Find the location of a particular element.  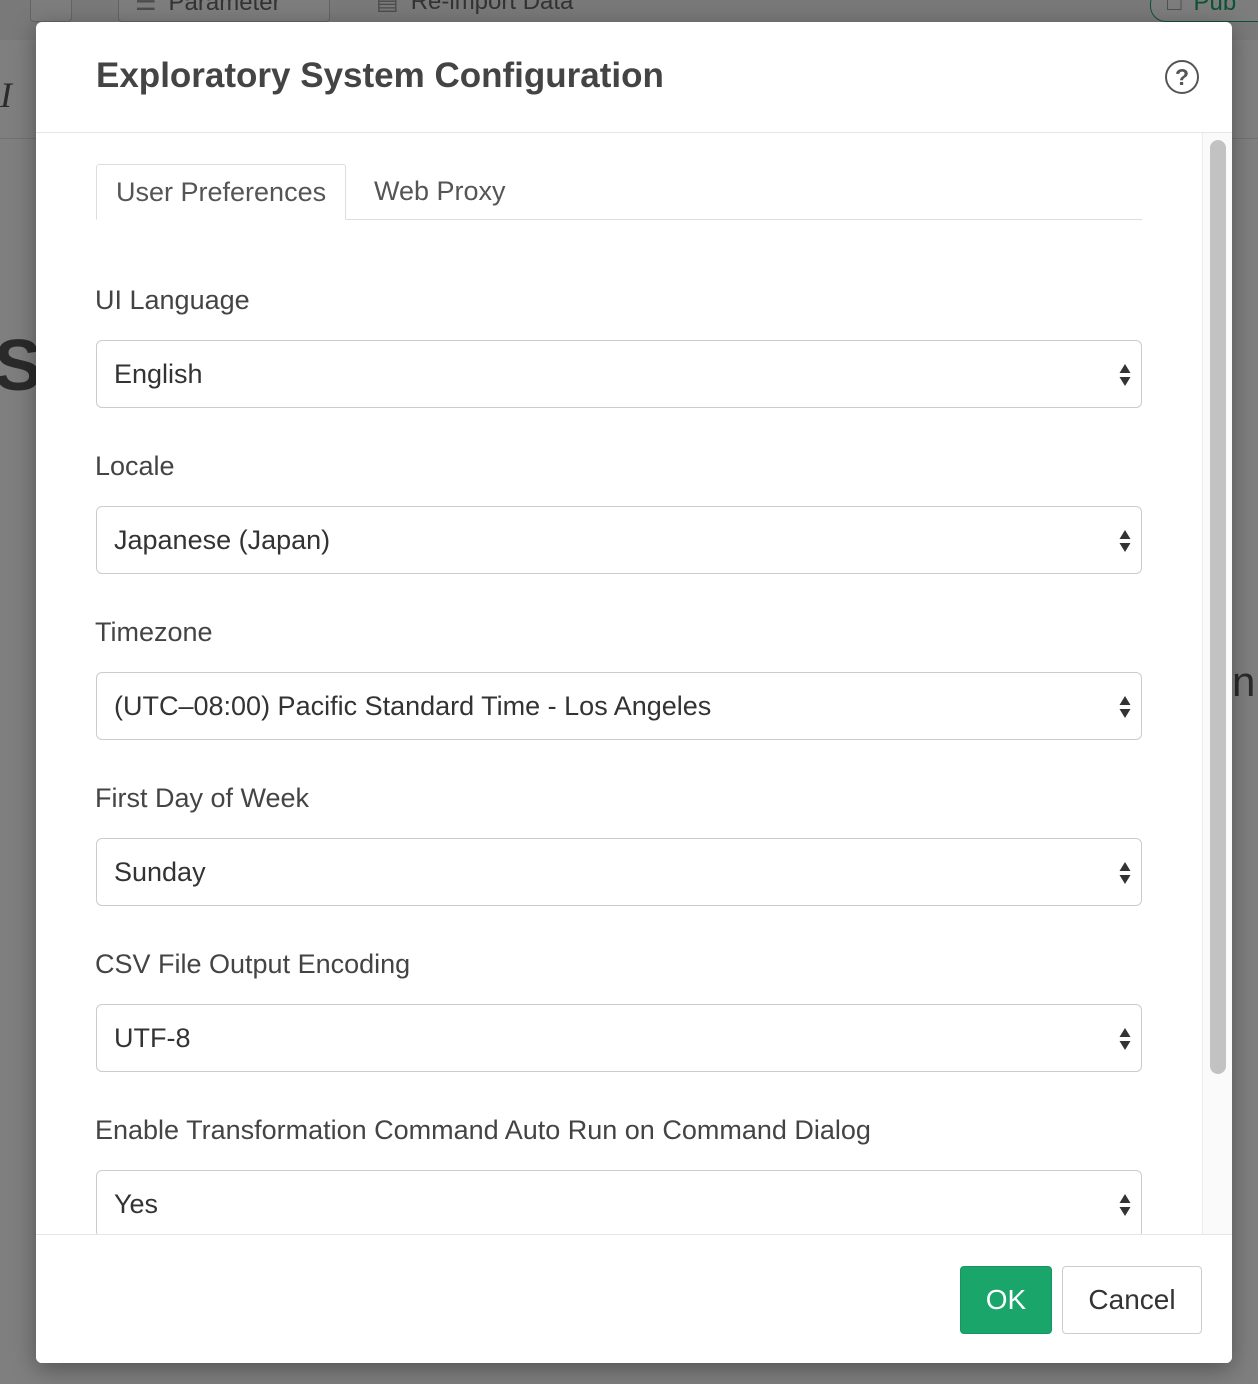

cancel-button: Cancel is located at coordinates (1132, 1300).